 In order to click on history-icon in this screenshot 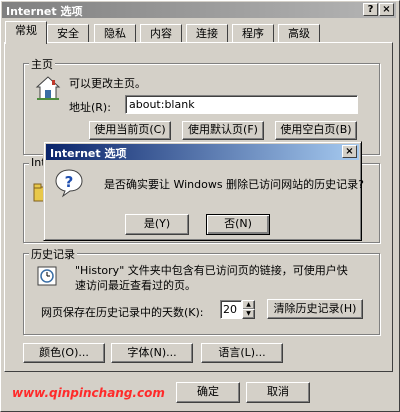, I will do `click(47, 276)`.